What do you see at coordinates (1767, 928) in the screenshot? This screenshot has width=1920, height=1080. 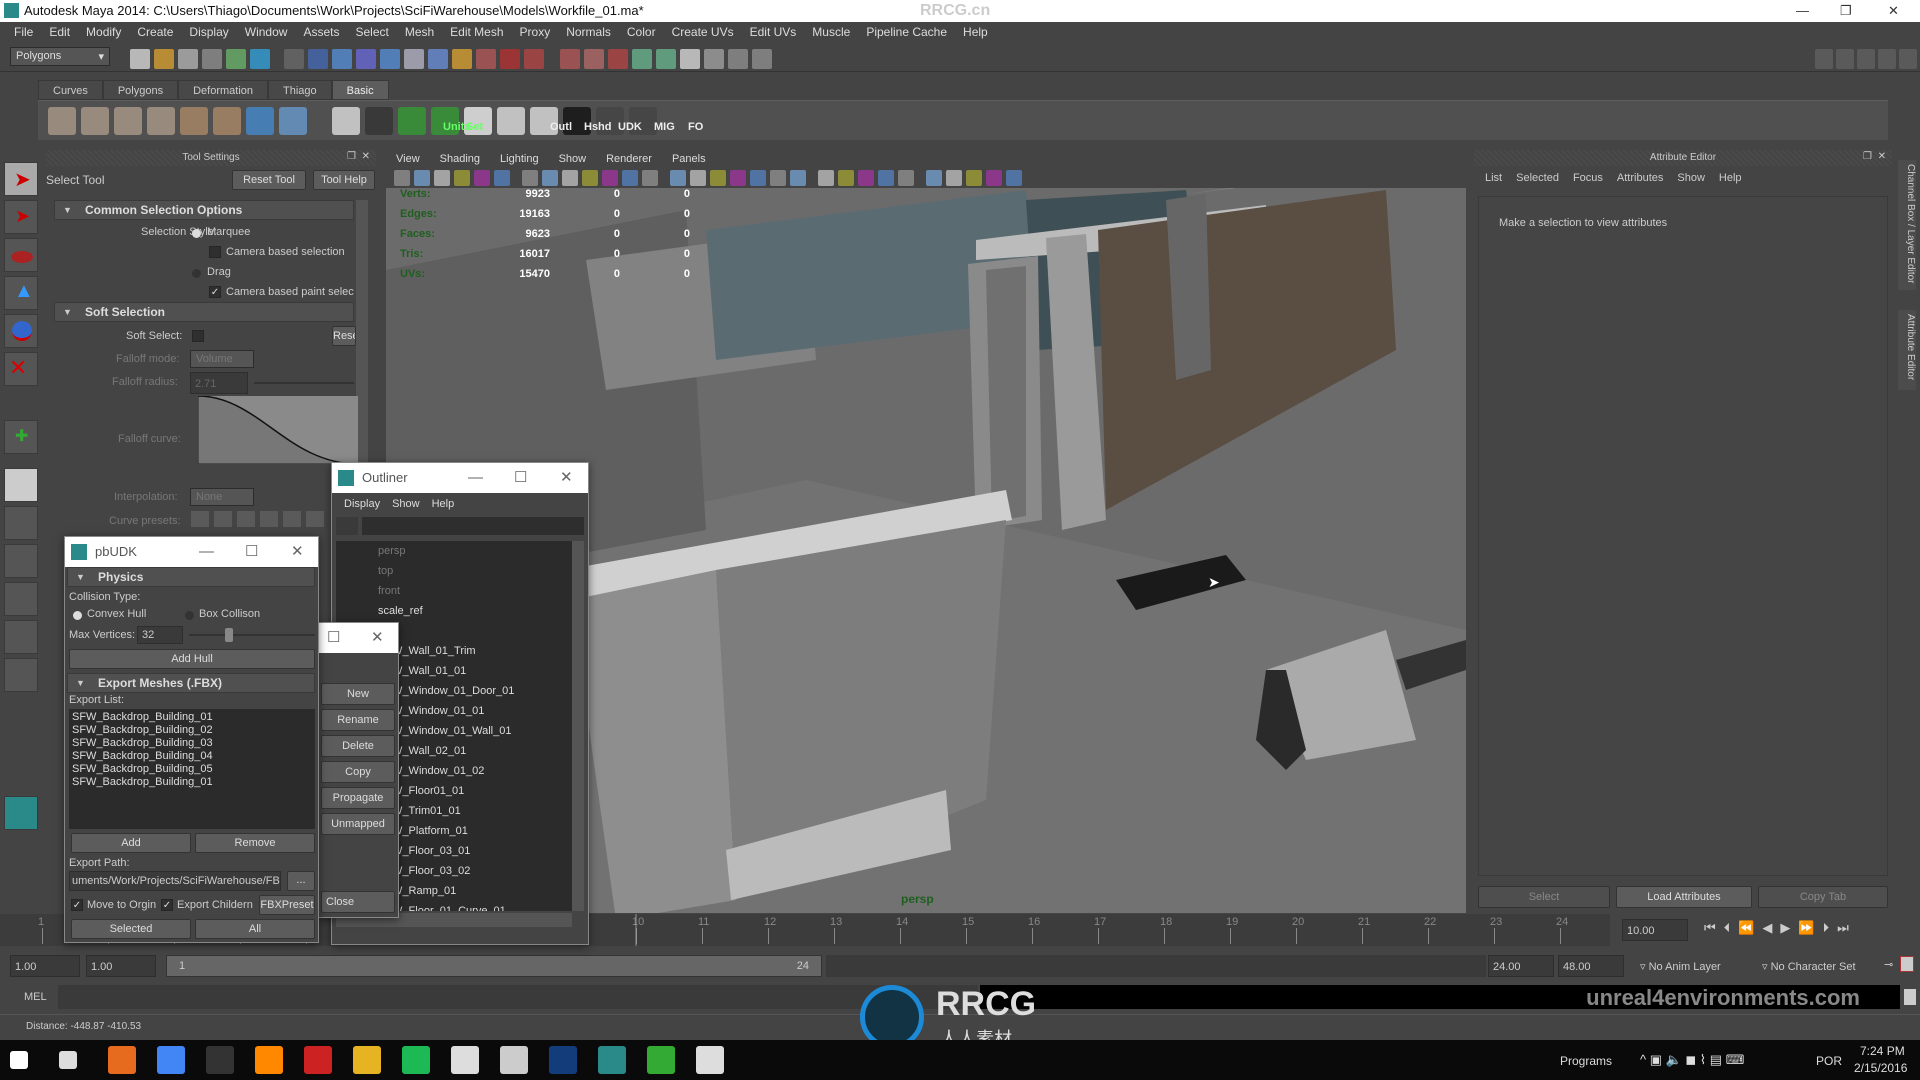 I see `play-backwards-icon: ◀` at bounding box center [1767, 928].